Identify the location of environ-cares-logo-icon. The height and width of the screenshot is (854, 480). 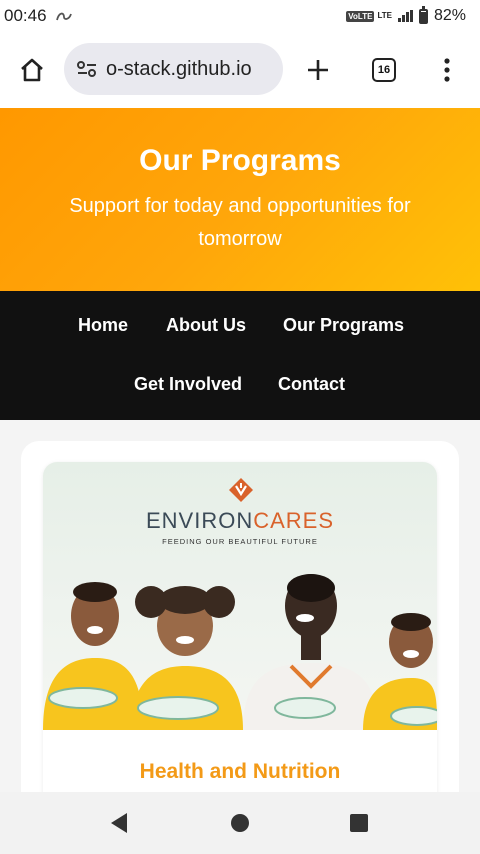
(241, 490).